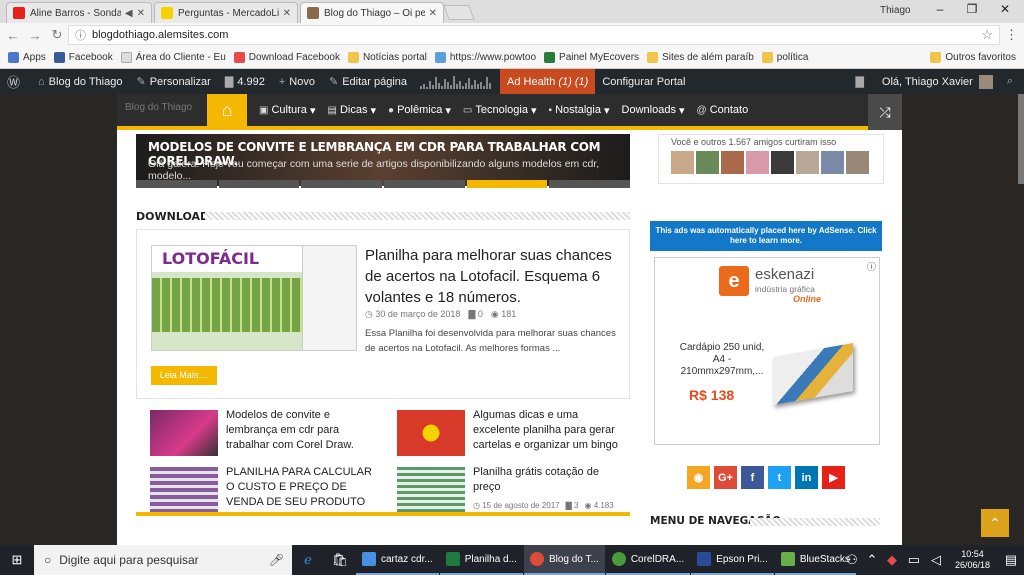 The image size is (1024, 575). Describe the element at coordinates (480, 314) in the screenshot. I see `post-comments: 0` at that location.